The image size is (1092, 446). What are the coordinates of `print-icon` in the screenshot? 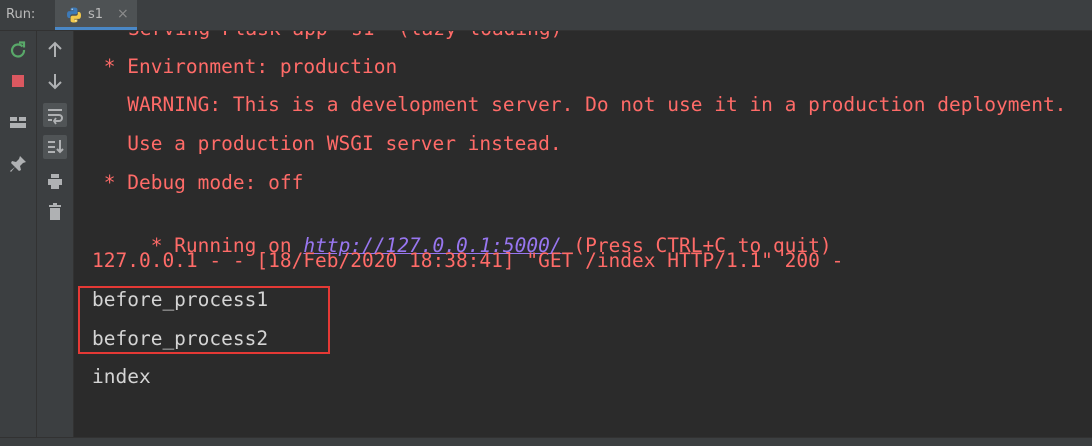 It's located at (55, 182).